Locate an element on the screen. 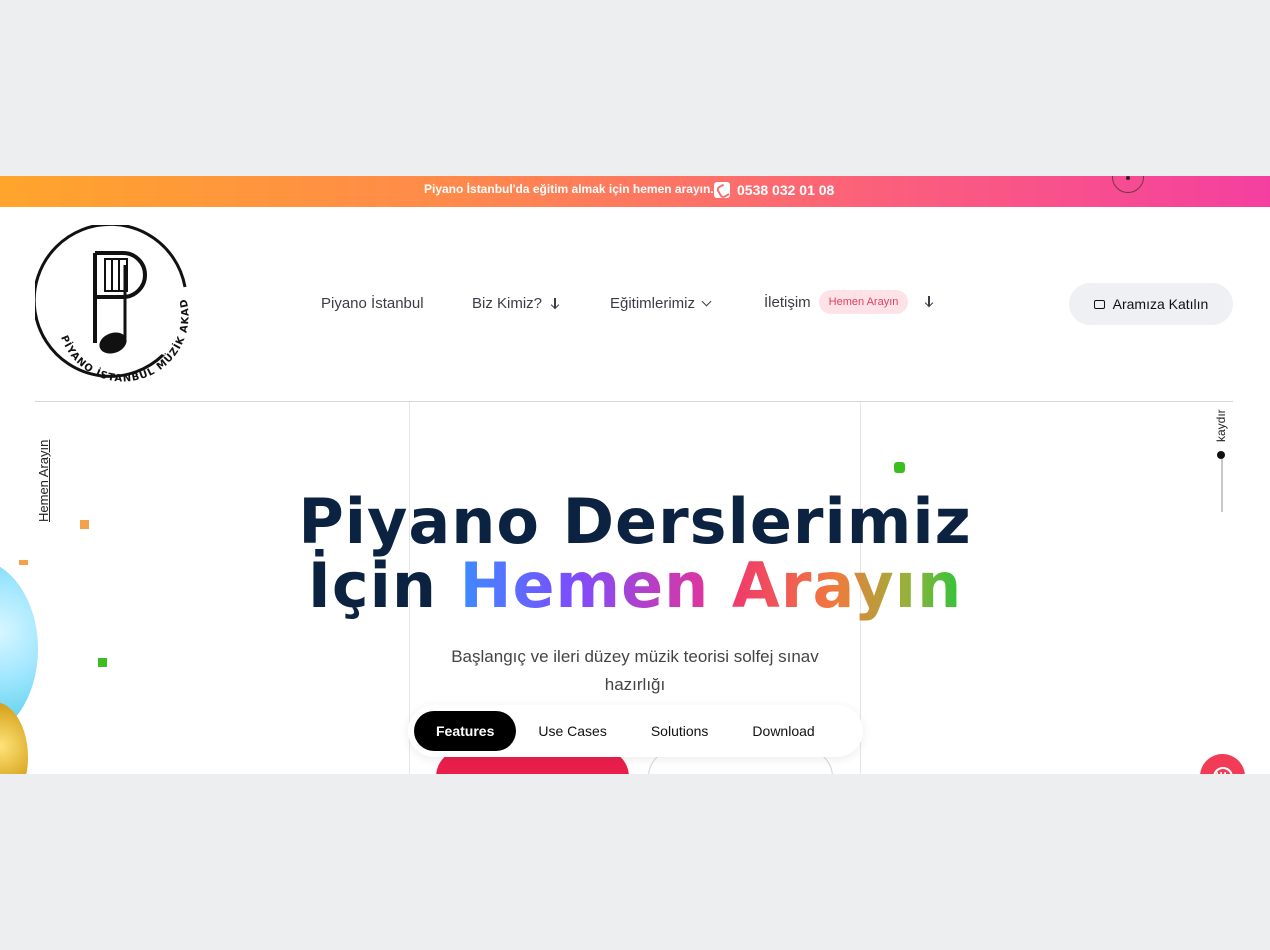  chat-button is located at coordinates (1222, 764).